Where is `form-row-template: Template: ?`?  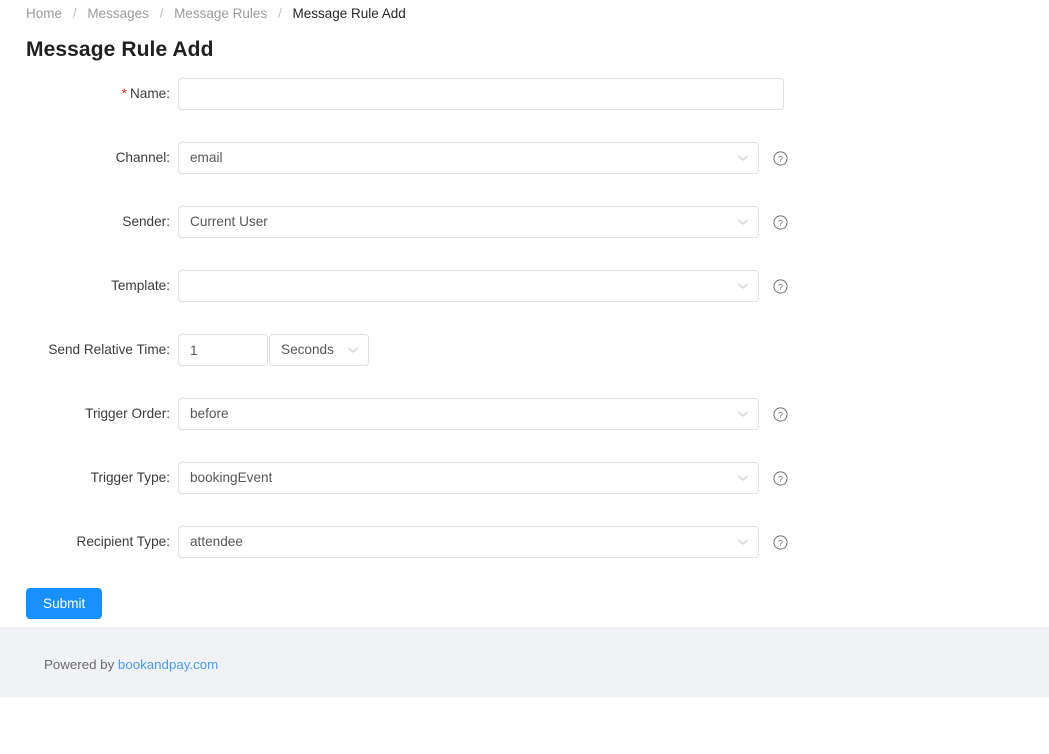 form-row-template: Template: ? is located at coordinates (524, 302).